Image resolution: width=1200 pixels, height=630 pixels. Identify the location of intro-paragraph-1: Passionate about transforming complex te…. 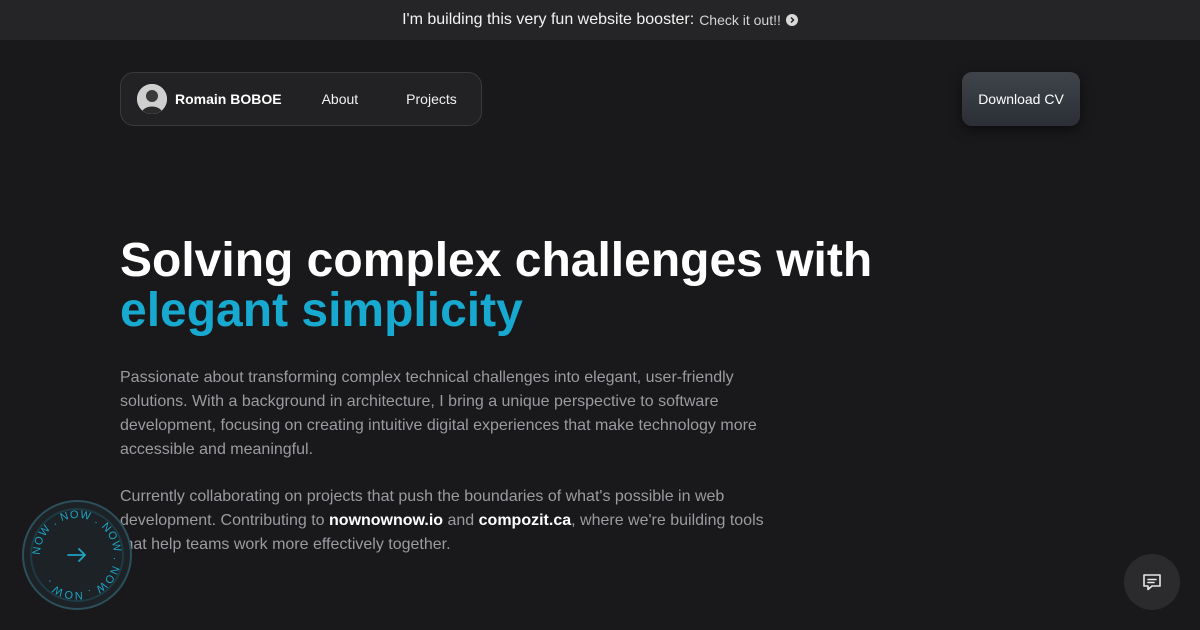
(438, 413).